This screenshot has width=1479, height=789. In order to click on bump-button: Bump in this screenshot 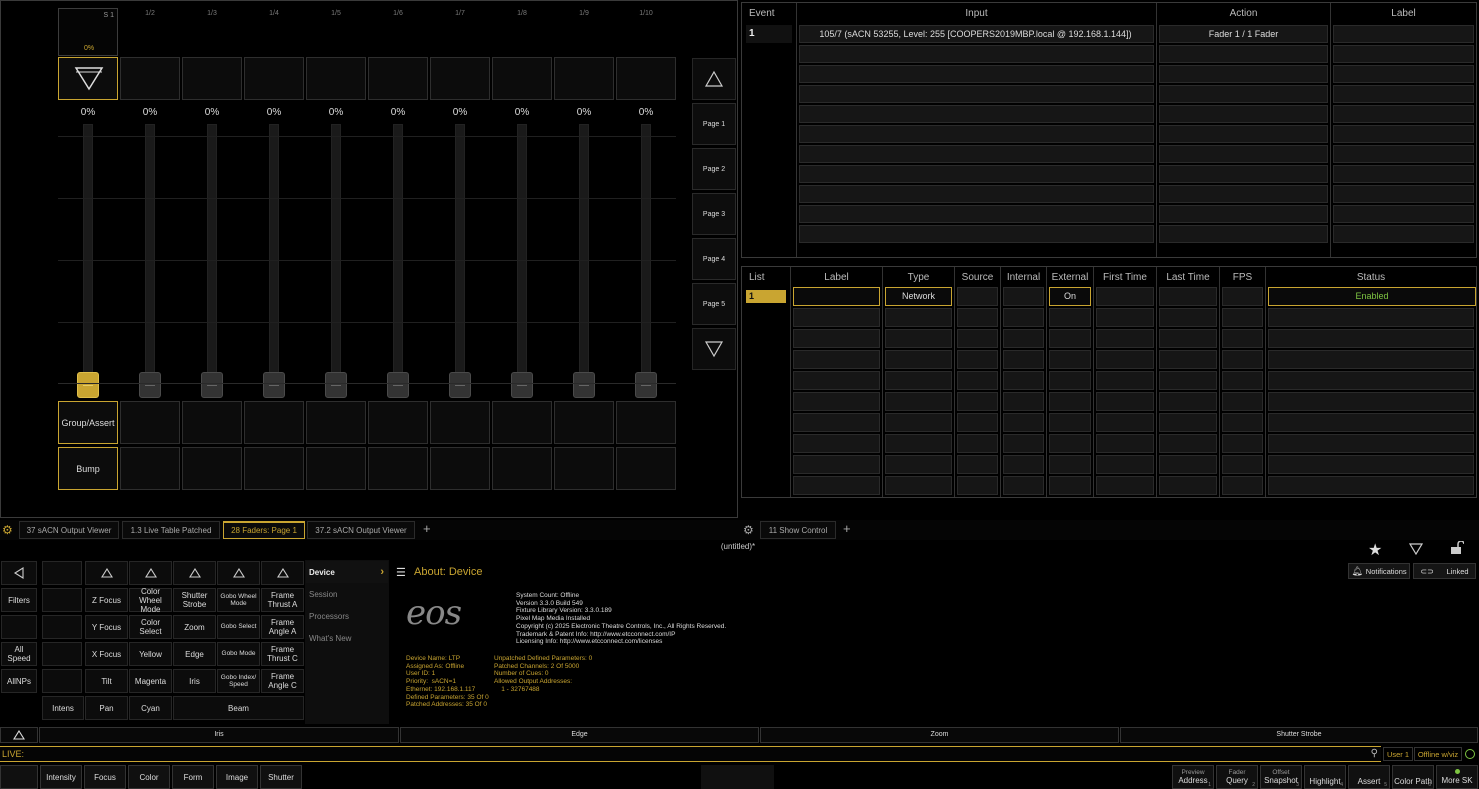, I will do `click(88, 468)`.